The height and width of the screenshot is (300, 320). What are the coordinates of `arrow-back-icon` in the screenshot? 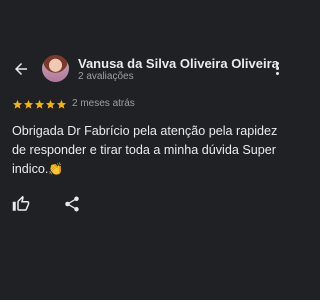 It's located at (21, 69).